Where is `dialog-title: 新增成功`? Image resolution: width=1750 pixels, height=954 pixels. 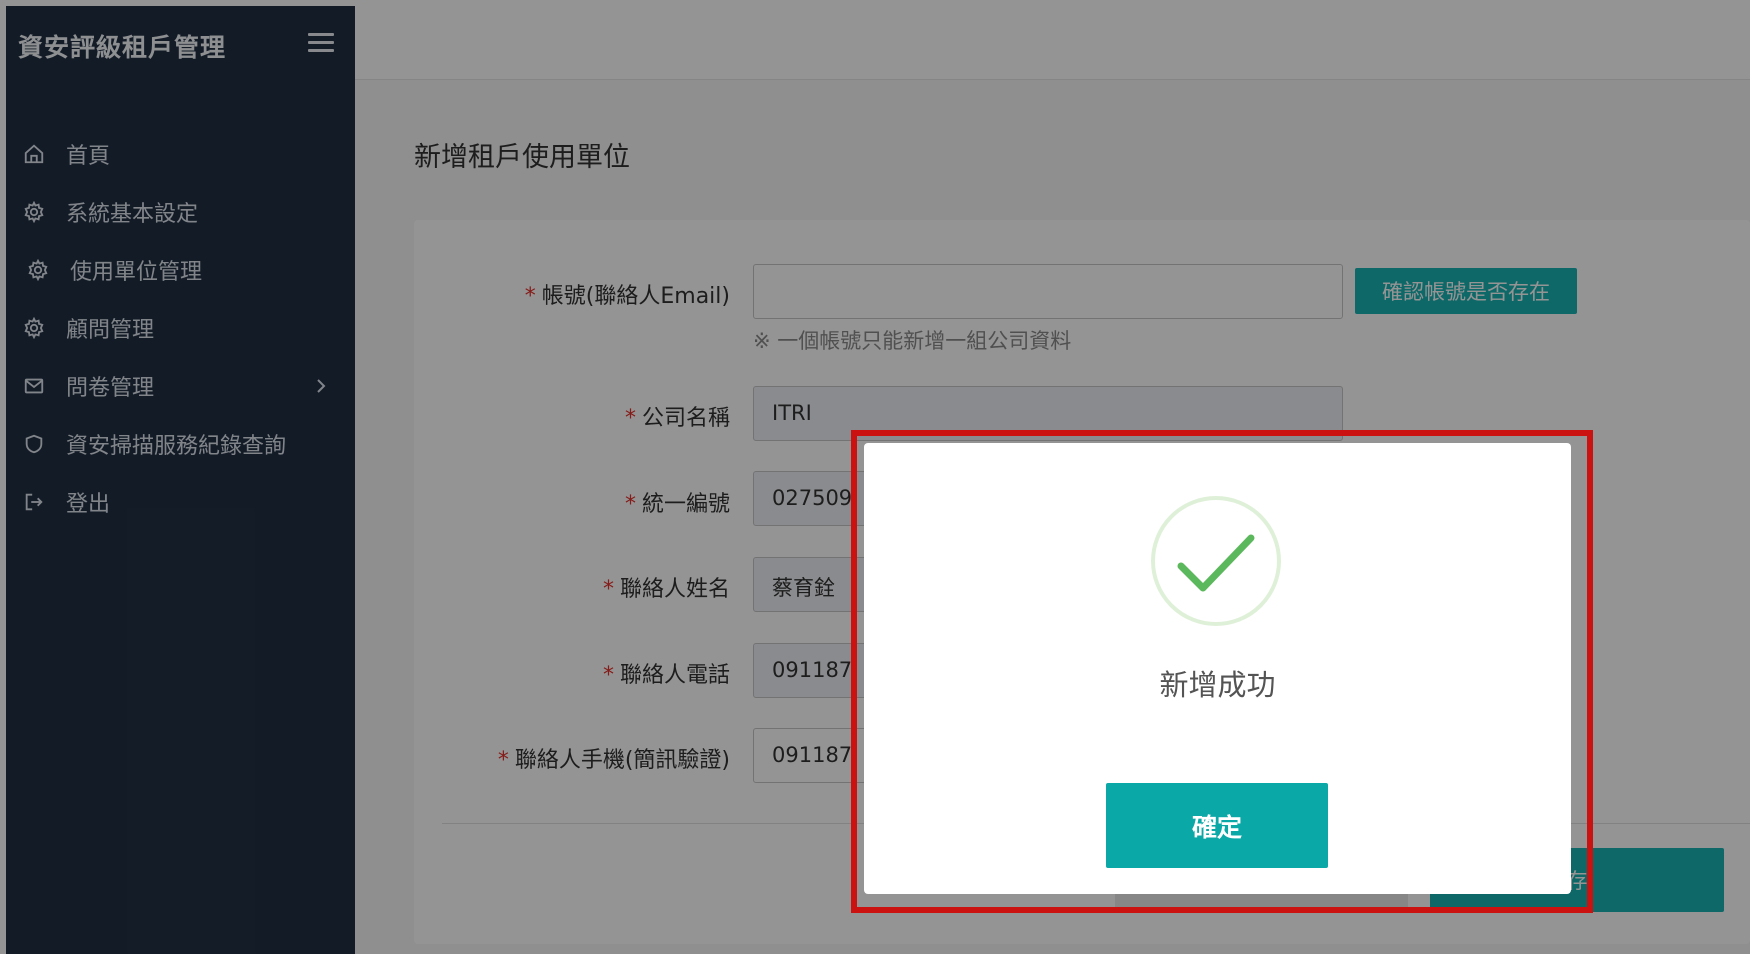
dialog-title: 新增成功 is located at coordinates (1217, 685).